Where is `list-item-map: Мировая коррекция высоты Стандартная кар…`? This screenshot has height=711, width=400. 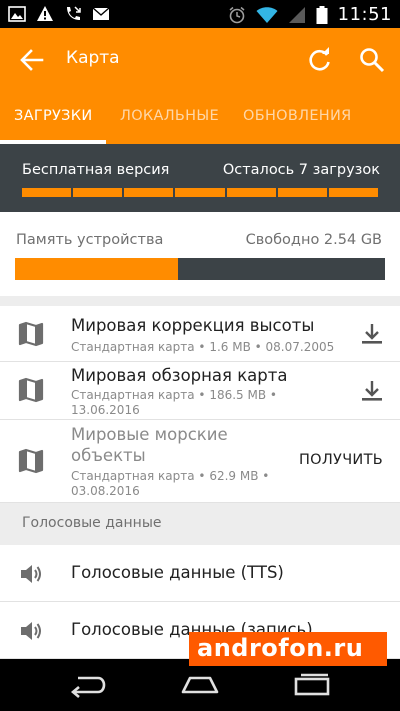
list-item-map: Мировая коррекция высоты Стандартная кар… is located at coordinates (200, 334).